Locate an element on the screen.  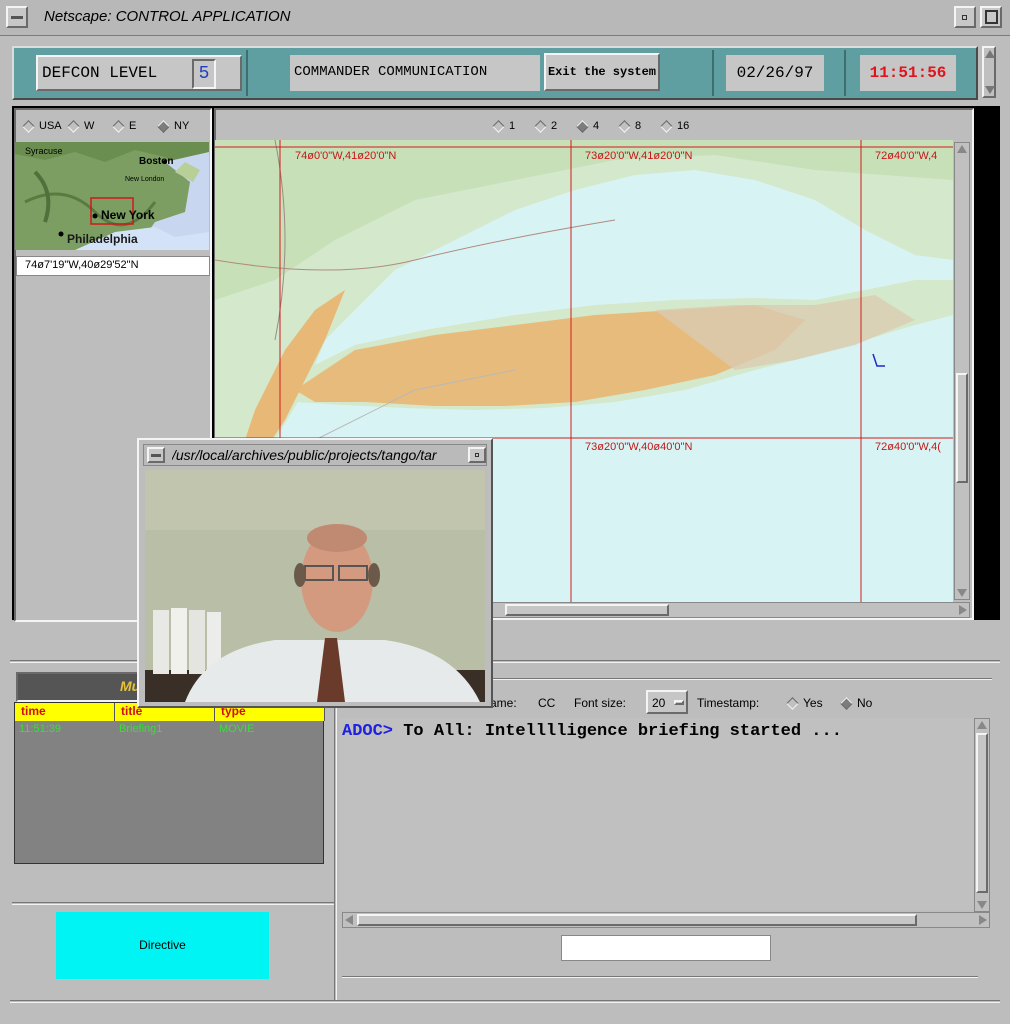
chat-vertical-scrollbar is located at coordinates (982, 815).